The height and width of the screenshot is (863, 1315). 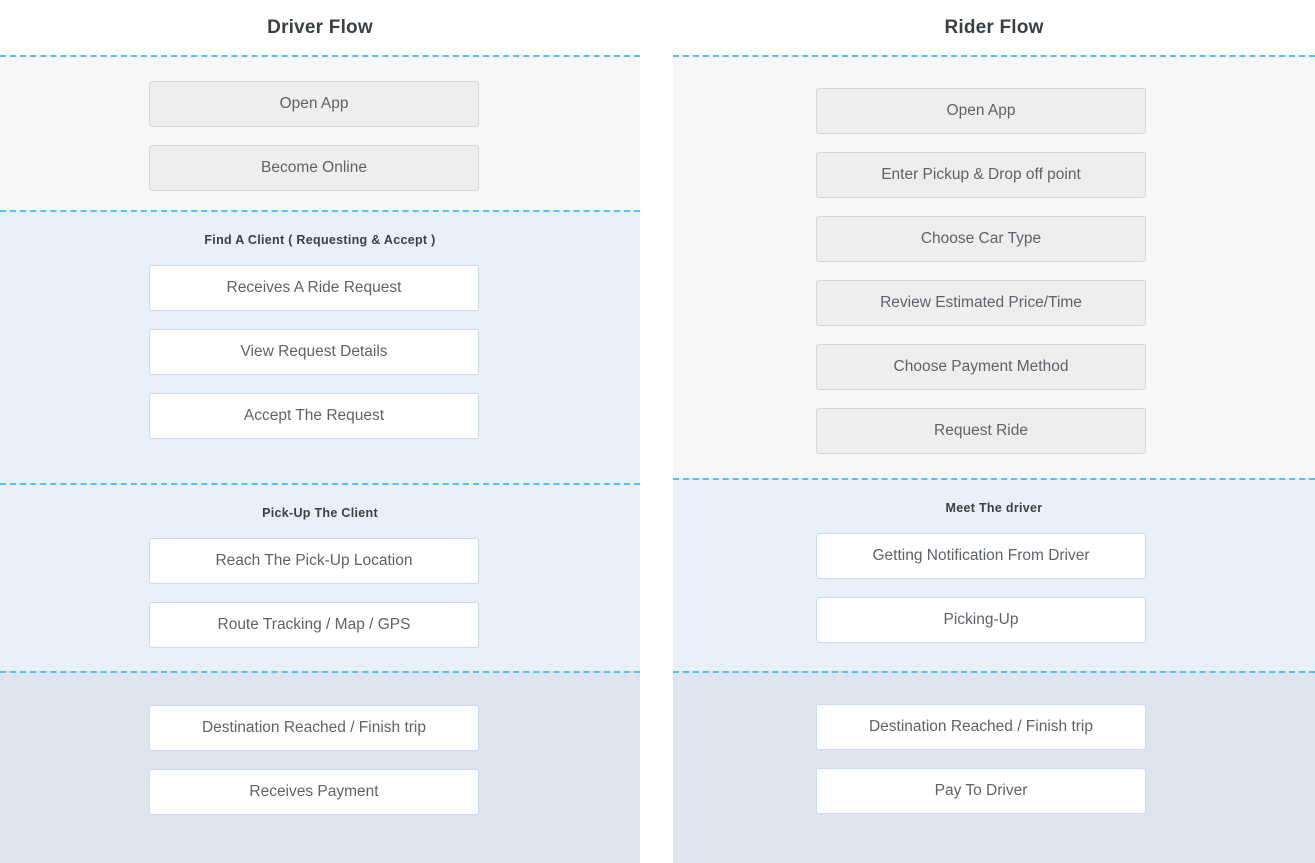 What do you see at coordinates (320, 513) in the screenshot?
I see `driver-stage-pick-up-the-client-label: Pick-Up The Client` at bounding box center [320, 513].